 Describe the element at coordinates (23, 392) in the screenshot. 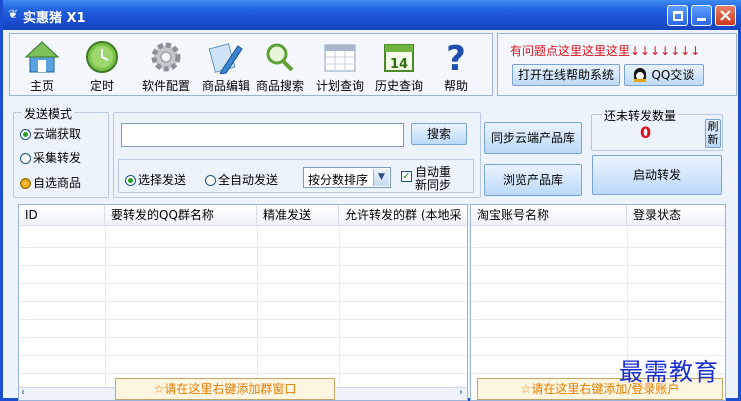

I see `scroll-left-icon: ‹` at that location.